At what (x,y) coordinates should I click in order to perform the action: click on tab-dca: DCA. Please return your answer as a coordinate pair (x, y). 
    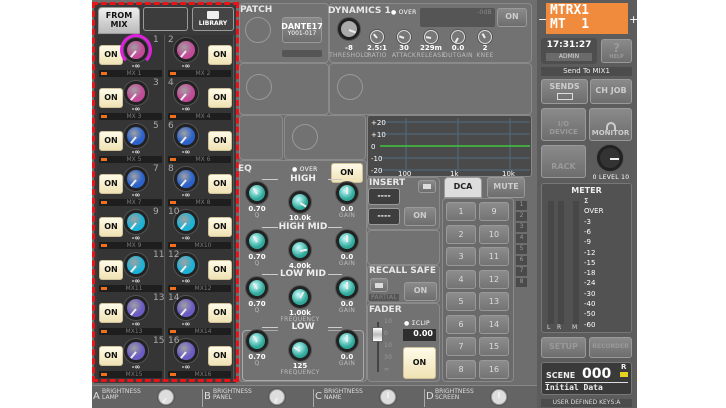
    Looking at the image, I should click on (463, 187).